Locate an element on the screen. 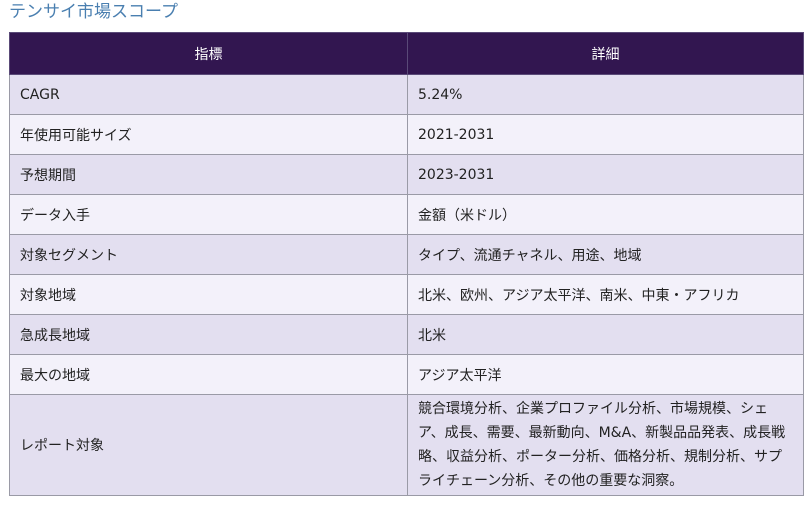  table-row: 最大の地域 アジア太平洋 is located at coordinates (406, 374).